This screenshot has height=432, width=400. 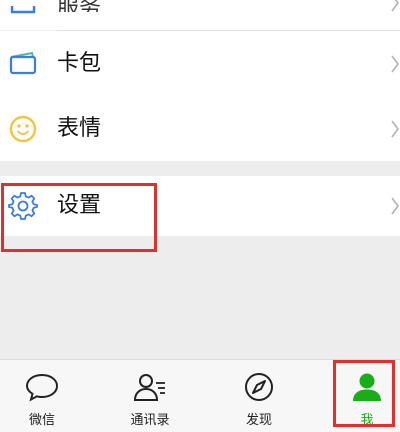 I want to click on smiley-icon, so click(x=23, y=129).